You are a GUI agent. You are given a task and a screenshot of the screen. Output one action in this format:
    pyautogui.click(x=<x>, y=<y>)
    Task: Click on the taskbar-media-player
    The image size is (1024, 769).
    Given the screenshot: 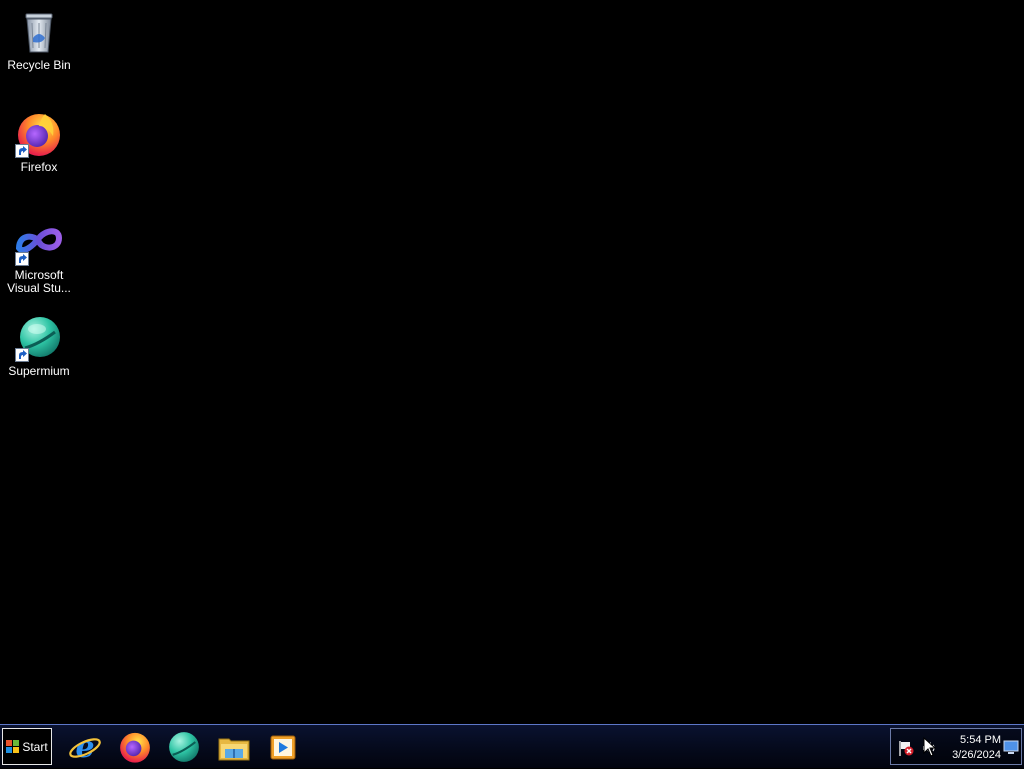 What is the action you would take?
    pyautogui.click(x=283, y=747)
    